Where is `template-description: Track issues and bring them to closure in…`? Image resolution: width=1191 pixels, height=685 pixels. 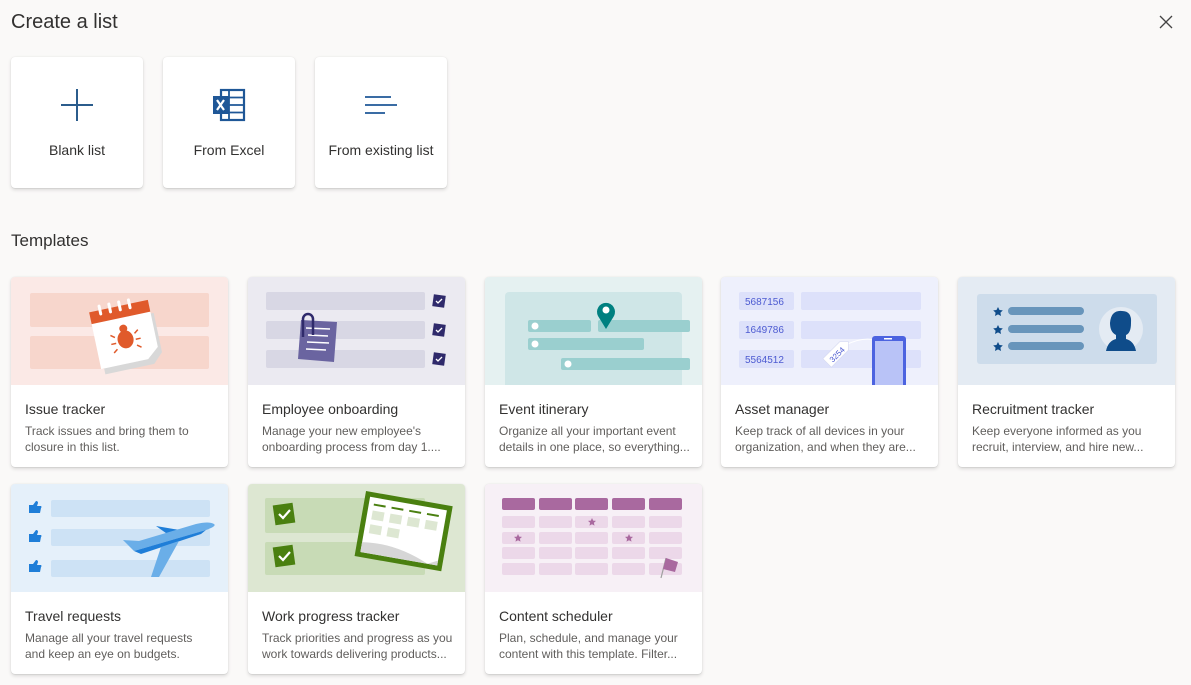
template-description: Track issues and bring them to closure in… is located at coordinates (121, 439).